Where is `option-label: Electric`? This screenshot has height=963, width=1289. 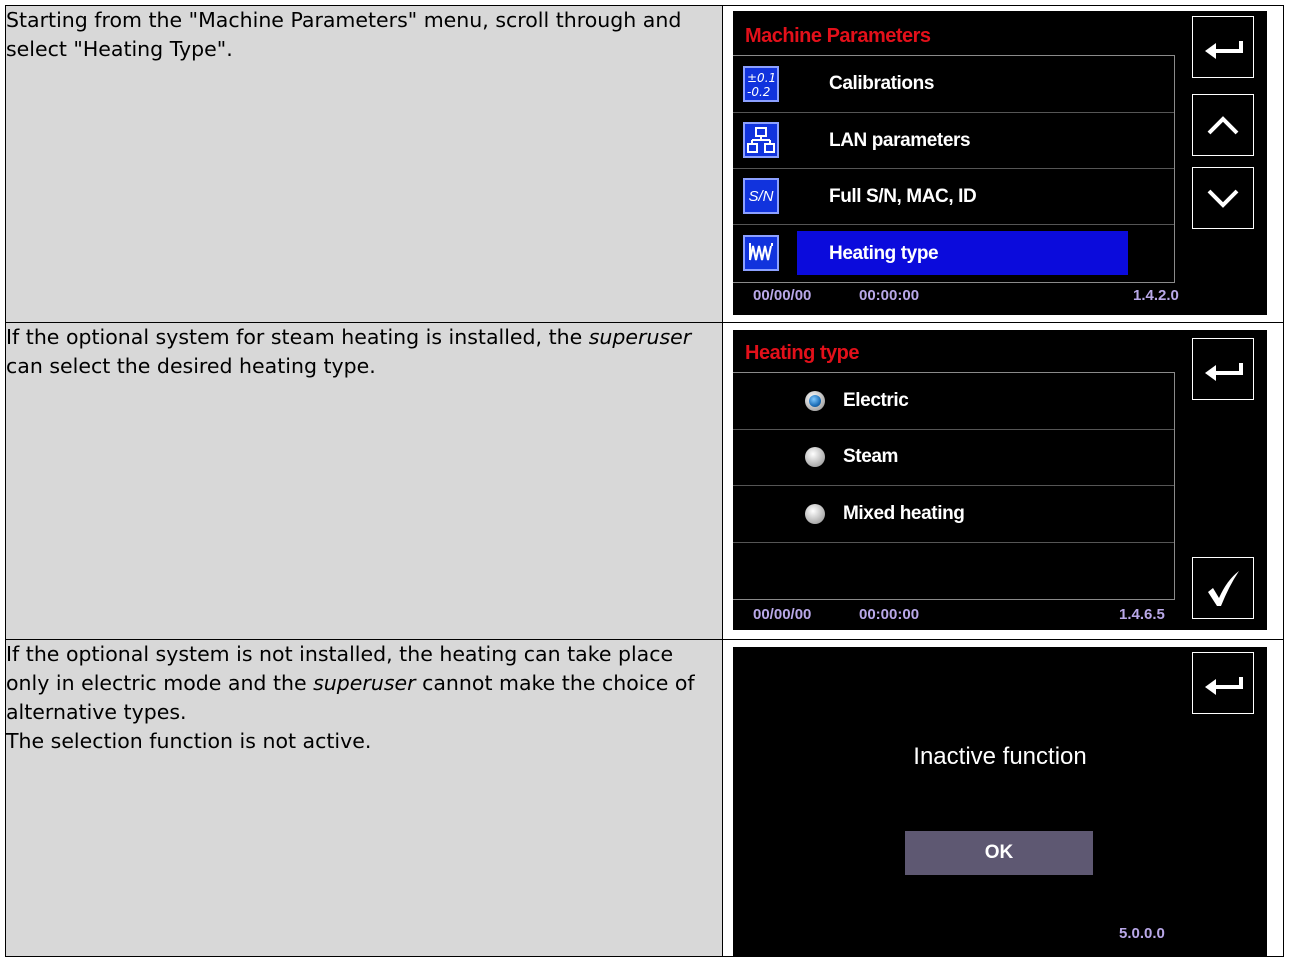
option-label: Electric is located at coordinates (876, 400).